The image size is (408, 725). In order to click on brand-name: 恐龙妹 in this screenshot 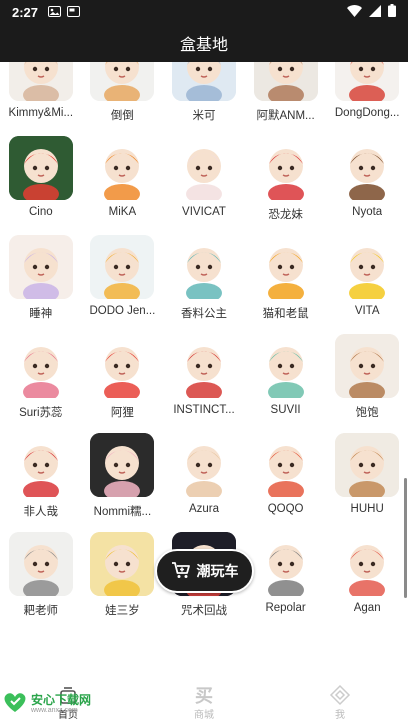, I will do `click(285, 215)`.